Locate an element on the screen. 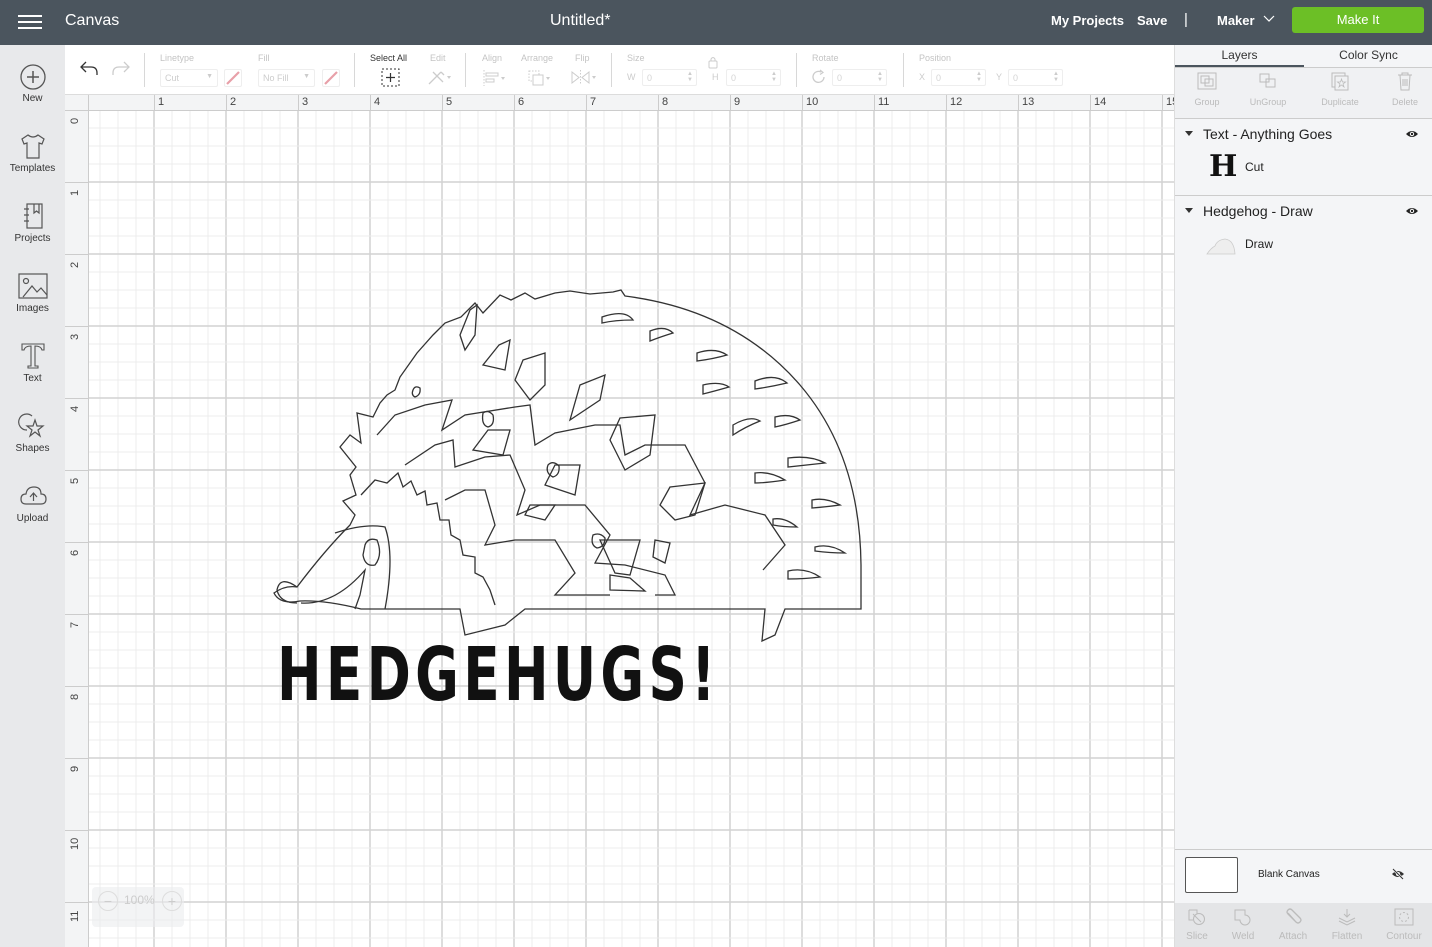 The image size is (1432, 947). height-input: 0 ▲ ▼ is located at coordinates (753, 77).